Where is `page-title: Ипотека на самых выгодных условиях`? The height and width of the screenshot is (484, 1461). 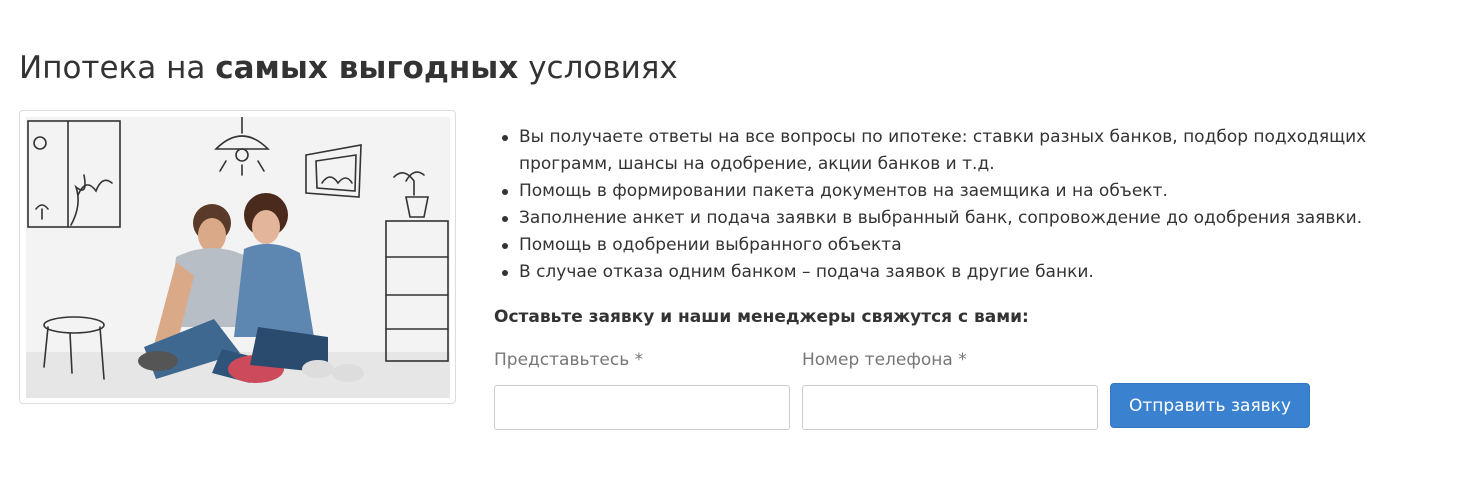
page-title: Ипотека на самых выгодных условиях is located at coordinates (348, 68).